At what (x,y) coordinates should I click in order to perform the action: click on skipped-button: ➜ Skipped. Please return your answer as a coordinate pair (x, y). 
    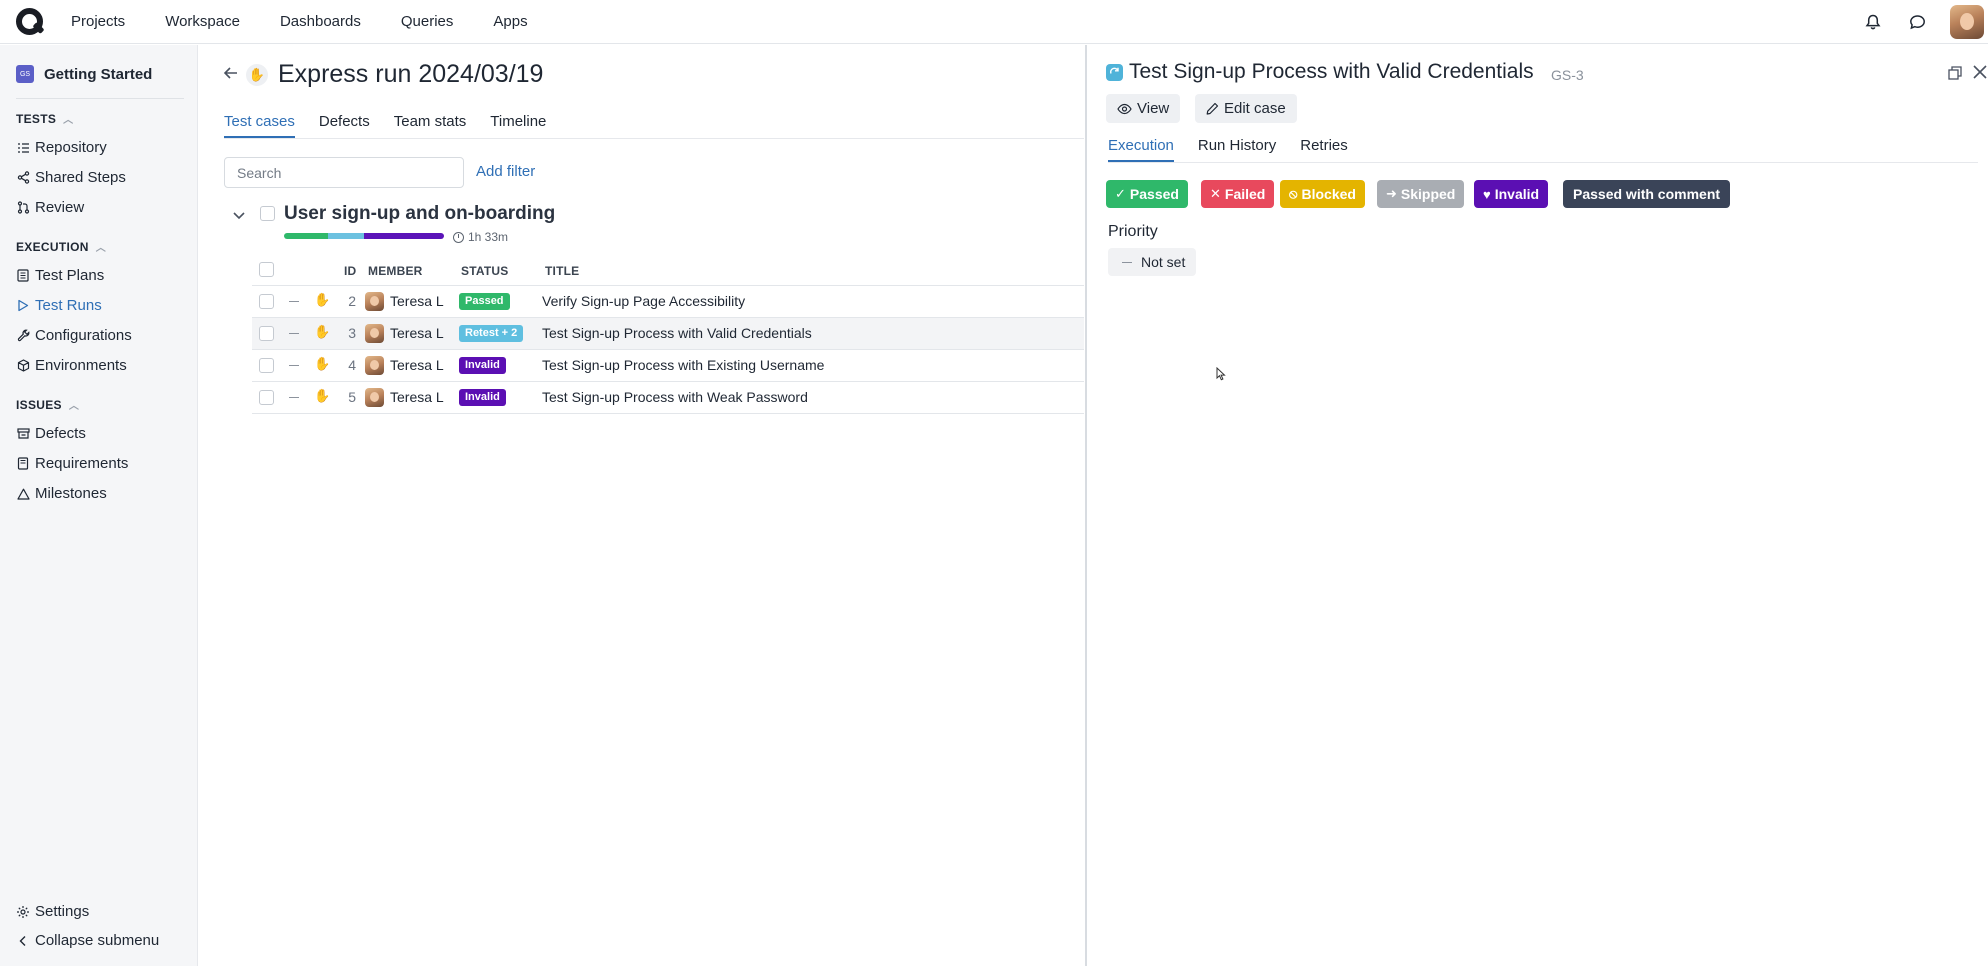
    Looking at the image, I should click on (1421, 194).